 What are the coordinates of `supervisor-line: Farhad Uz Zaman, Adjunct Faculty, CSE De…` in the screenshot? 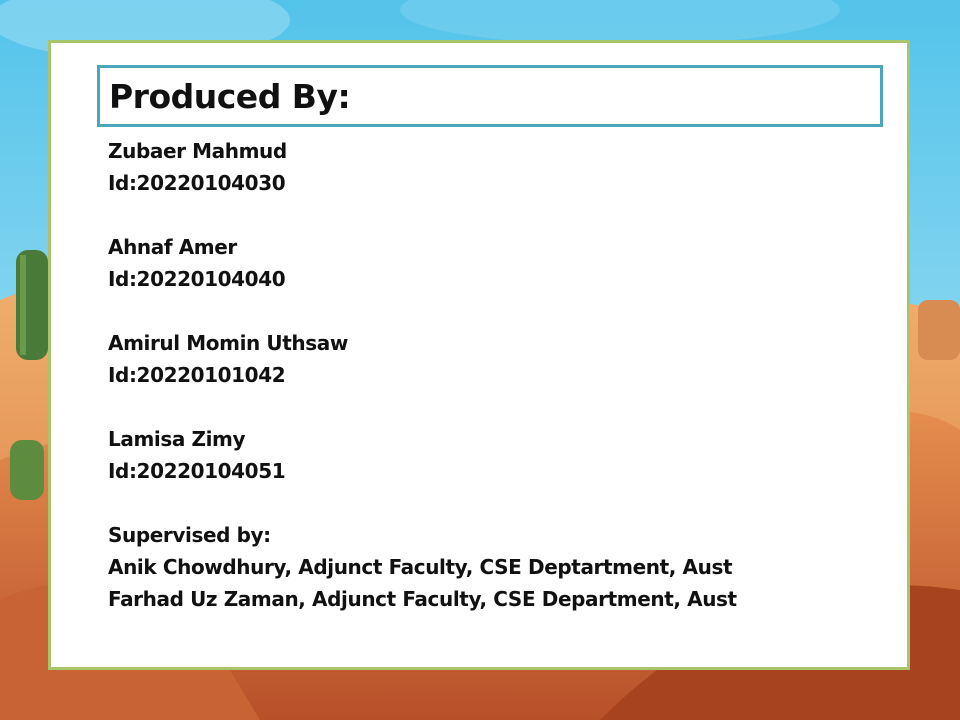 It's located at (422, 599).